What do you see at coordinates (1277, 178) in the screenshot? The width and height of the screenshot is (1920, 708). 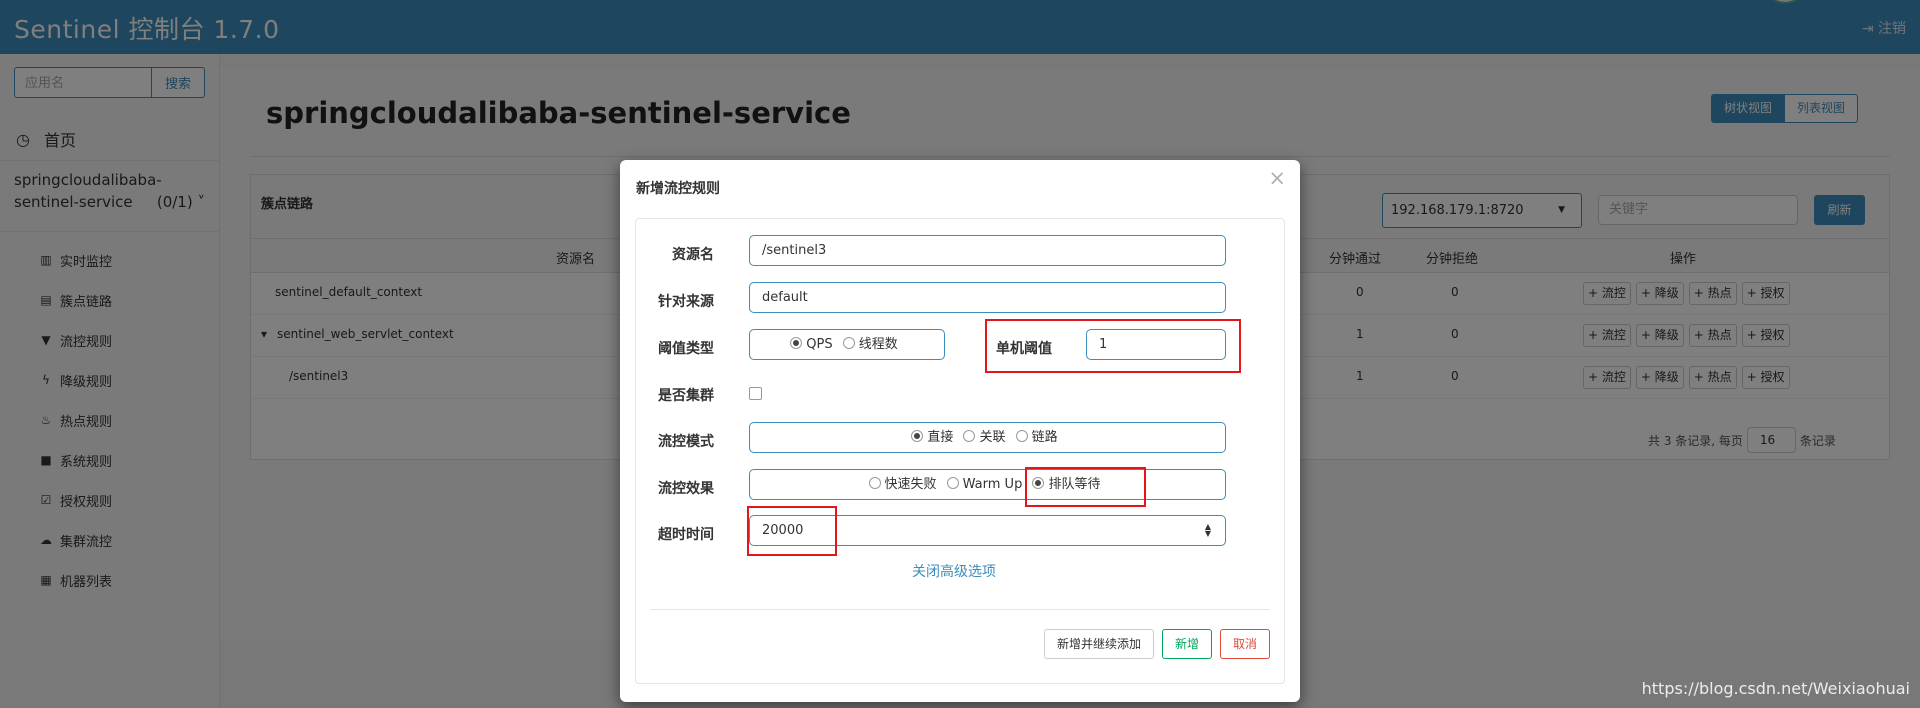 I see `close-icon: ×` at bounding box center [1277, 178].